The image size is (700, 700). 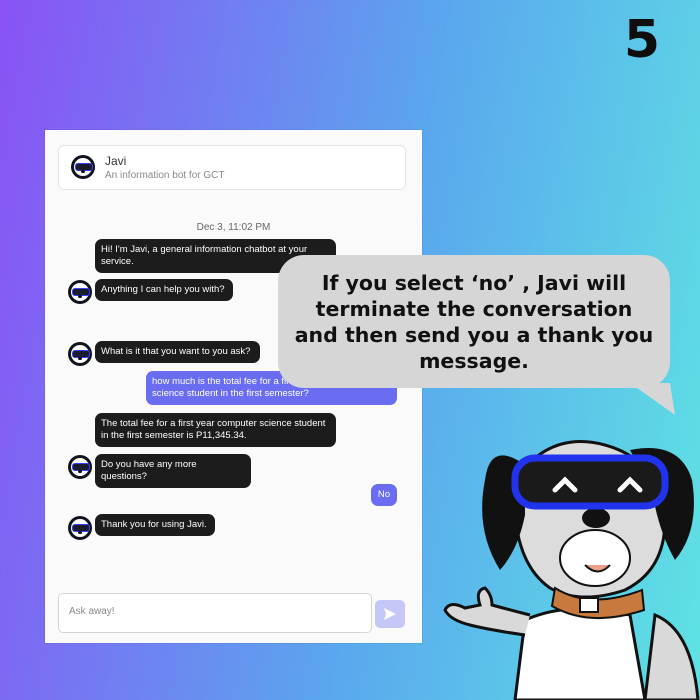 What do you see at coordinates (116, 161) in the screenshot?
I see `bot-name: Javi` at bounding box center [116, 161].